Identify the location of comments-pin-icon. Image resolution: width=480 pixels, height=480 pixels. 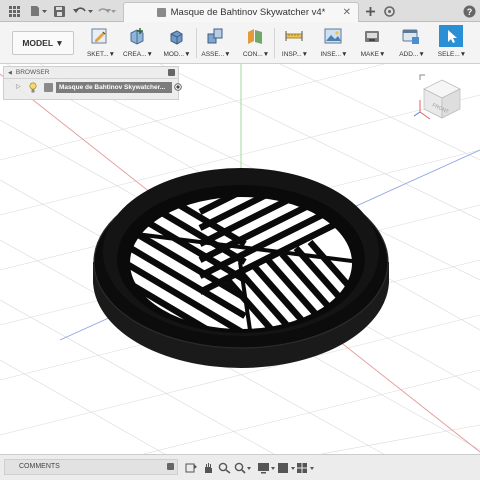
(170, 466).